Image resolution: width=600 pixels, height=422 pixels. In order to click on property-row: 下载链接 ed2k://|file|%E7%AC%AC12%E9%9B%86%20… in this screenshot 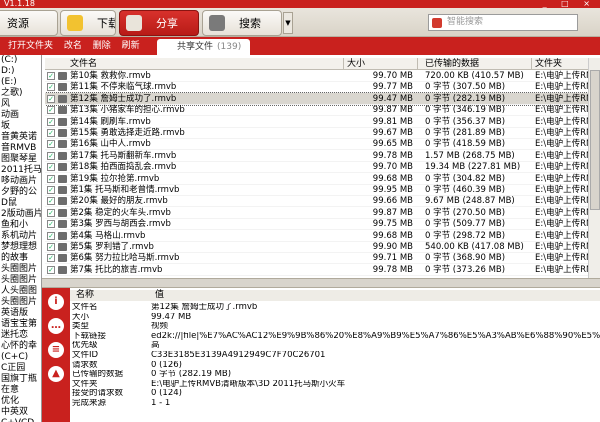, I will do `click(335, 336)`.